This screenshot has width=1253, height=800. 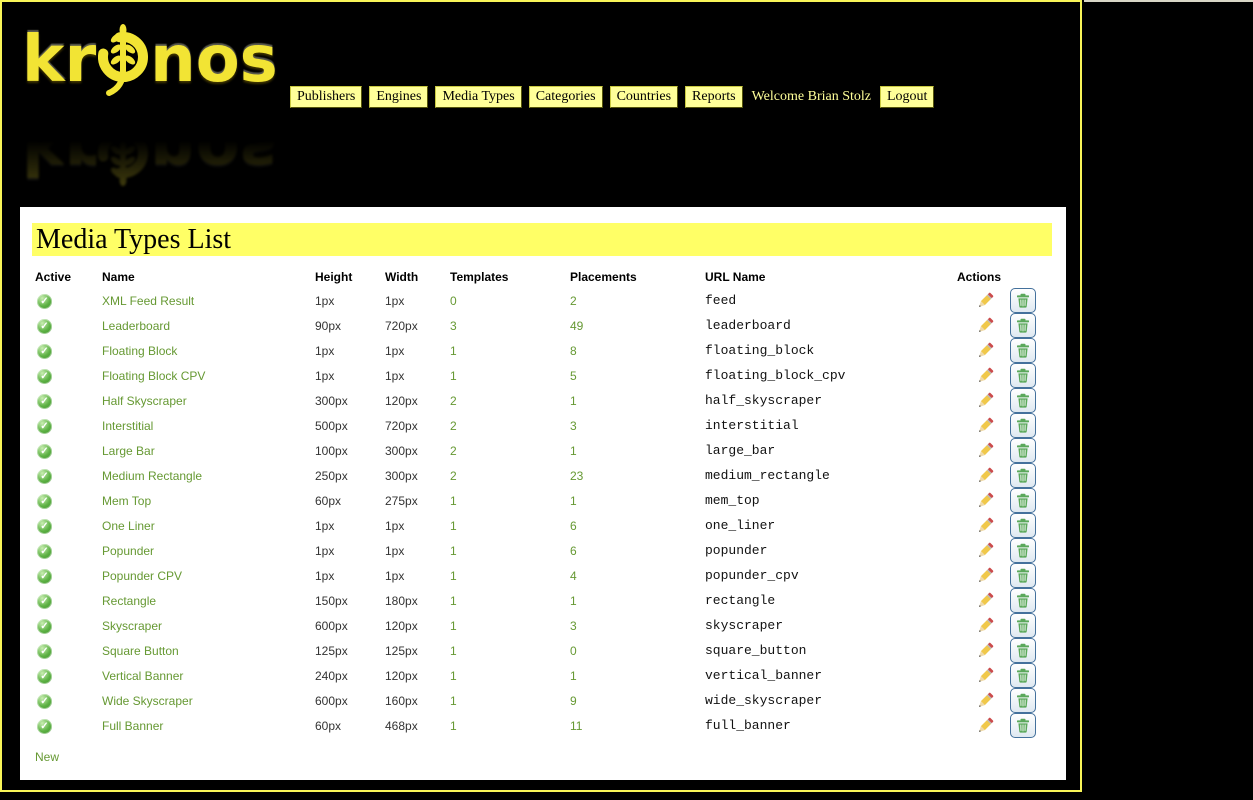 What do you see at coordinates (644, 97) in the screenshot?
I see `nav-button-countries: Countries` at bounding box center [644, 97].